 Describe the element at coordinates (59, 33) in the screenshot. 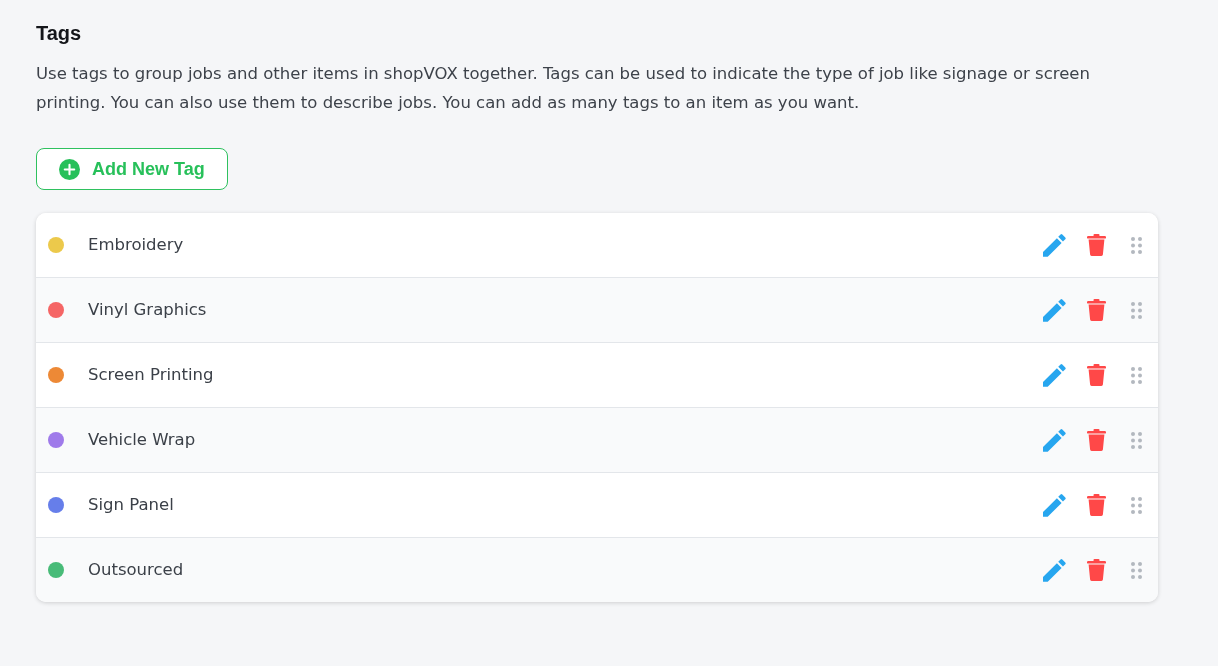

I see `section-title: Tags` at that location.